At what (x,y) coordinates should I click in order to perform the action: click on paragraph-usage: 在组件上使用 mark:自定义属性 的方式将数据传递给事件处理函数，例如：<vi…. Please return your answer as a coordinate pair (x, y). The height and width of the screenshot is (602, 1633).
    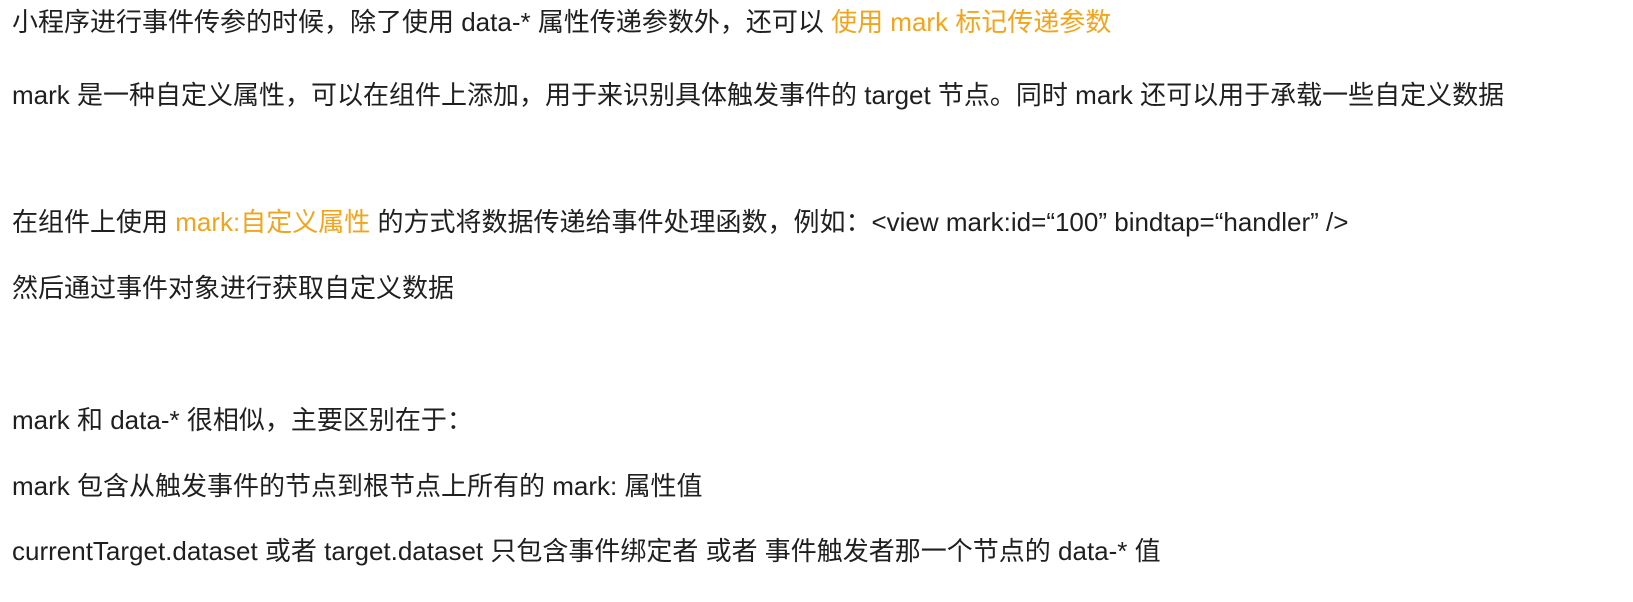
    Looking at the image, I should click on (680, 222).